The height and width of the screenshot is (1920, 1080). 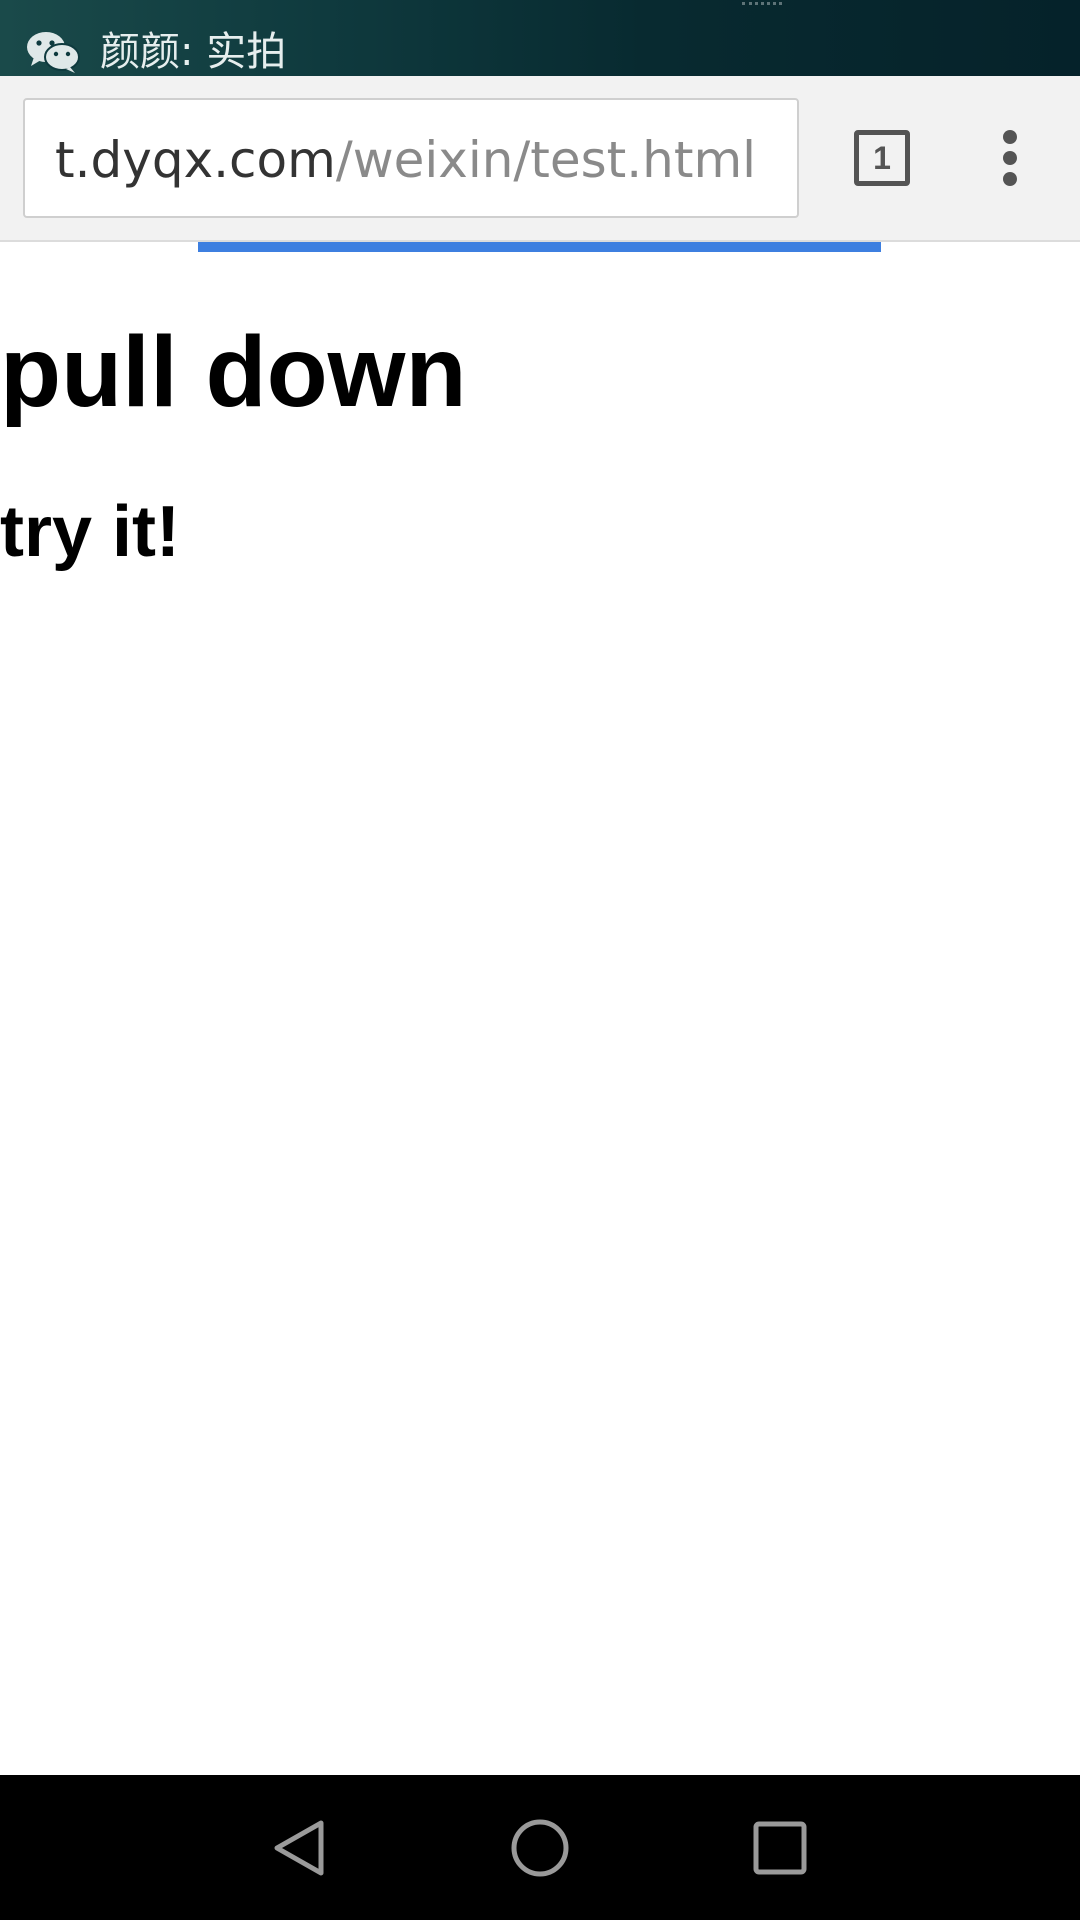 I want to click on status-indicator, so click(x=762, y=2).